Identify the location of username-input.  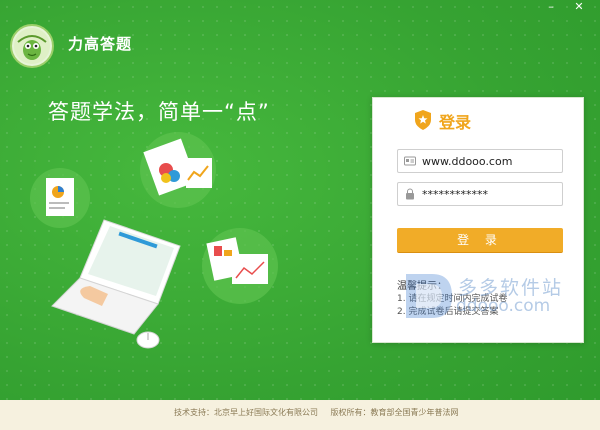
(491, 161).